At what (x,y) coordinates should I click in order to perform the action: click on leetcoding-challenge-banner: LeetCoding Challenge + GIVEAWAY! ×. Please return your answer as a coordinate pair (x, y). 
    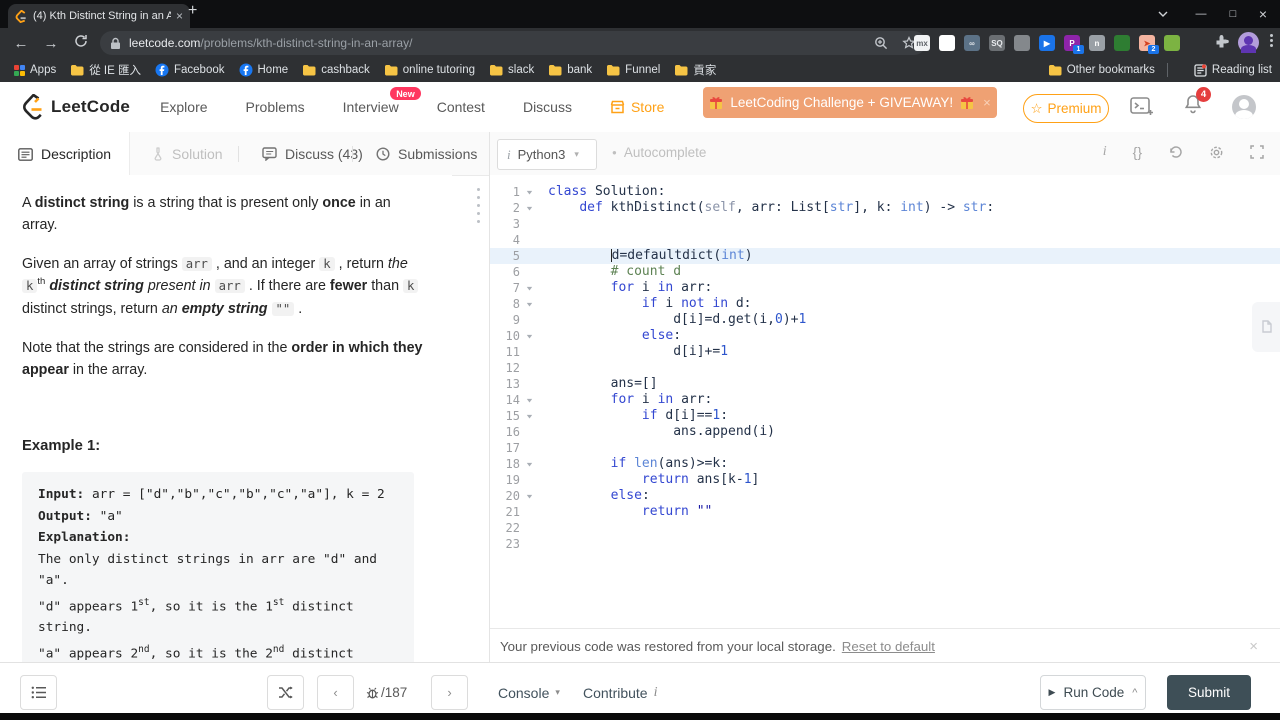
    Looking at the image, I should click on (850, 102).